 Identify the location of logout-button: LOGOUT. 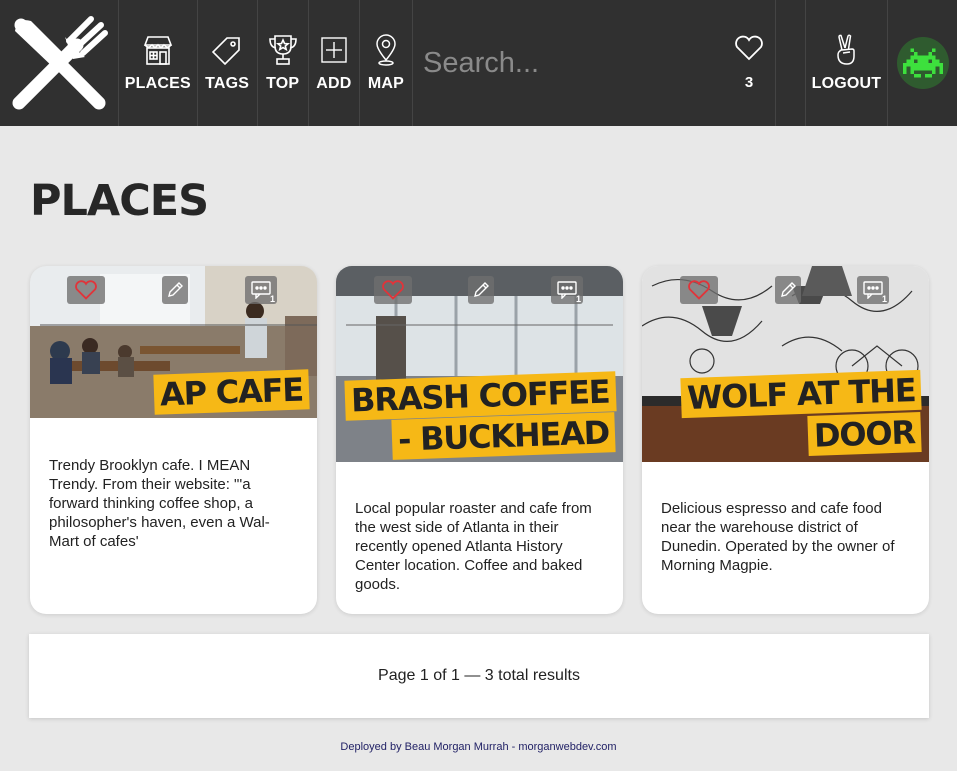
(847, 63).